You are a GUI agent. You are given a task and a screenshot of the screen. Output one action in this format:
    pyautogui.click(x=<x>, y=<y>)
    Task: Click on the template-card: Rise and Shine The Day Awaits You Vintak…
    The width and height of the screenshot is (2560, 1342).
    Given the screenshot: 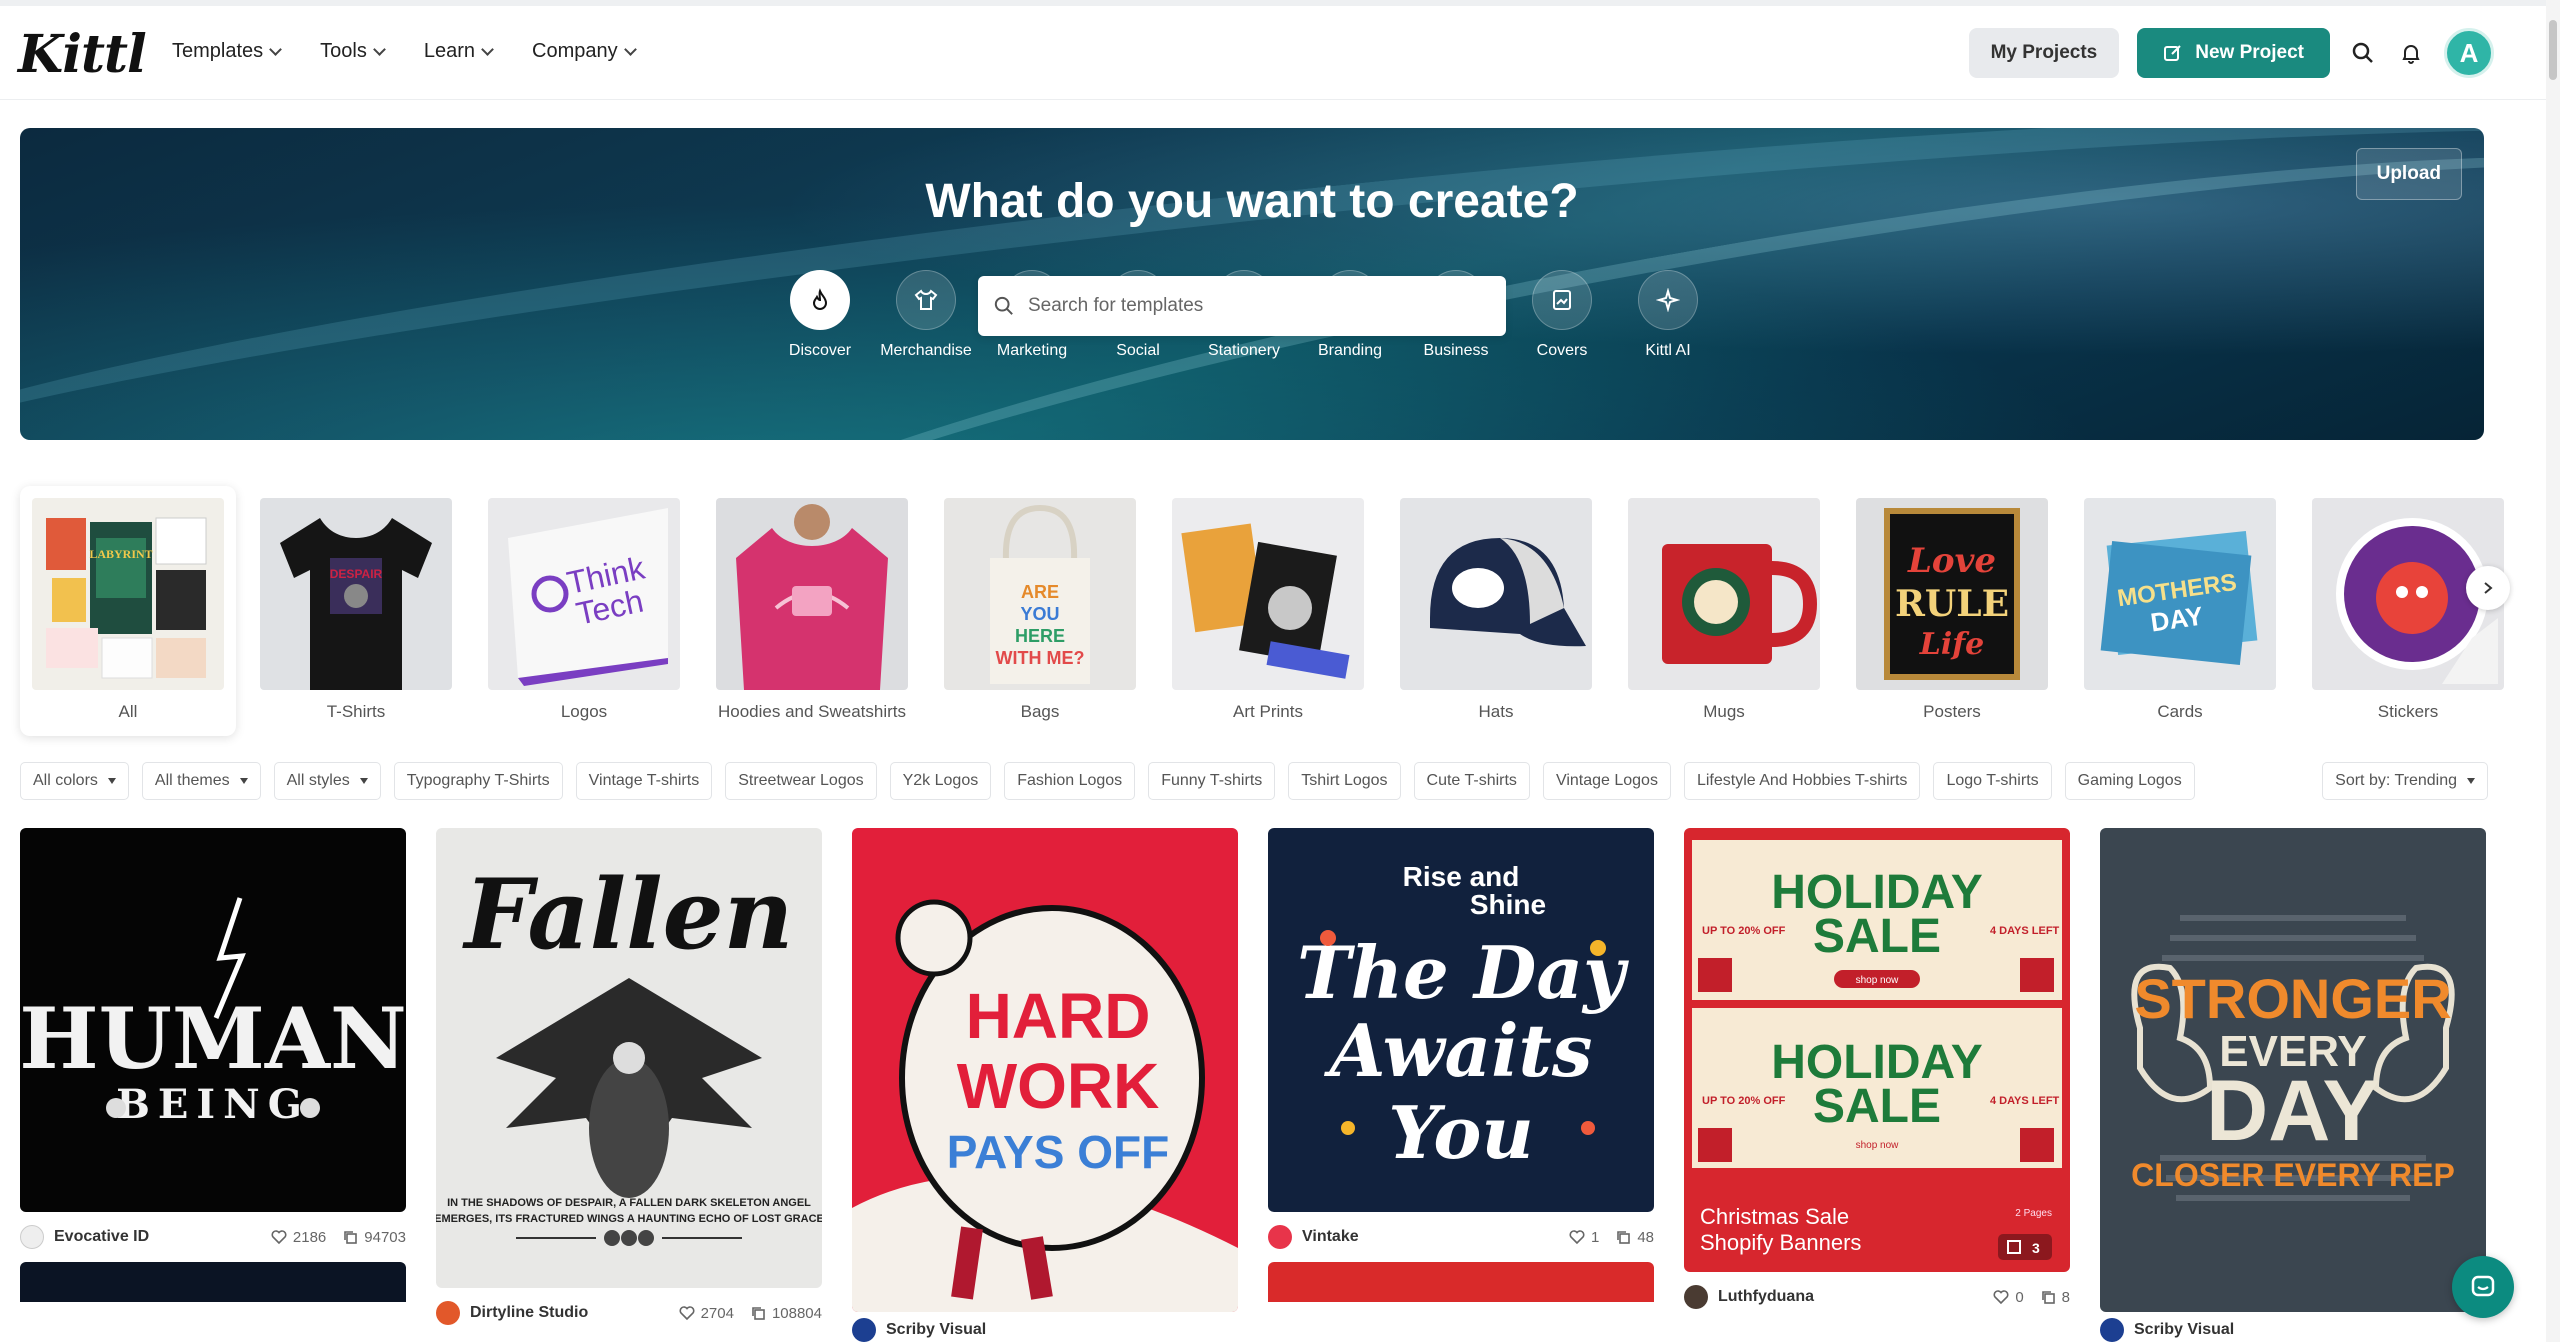 What is the action you would take?
    pyautogui.click(x=1461, y=1065)
    